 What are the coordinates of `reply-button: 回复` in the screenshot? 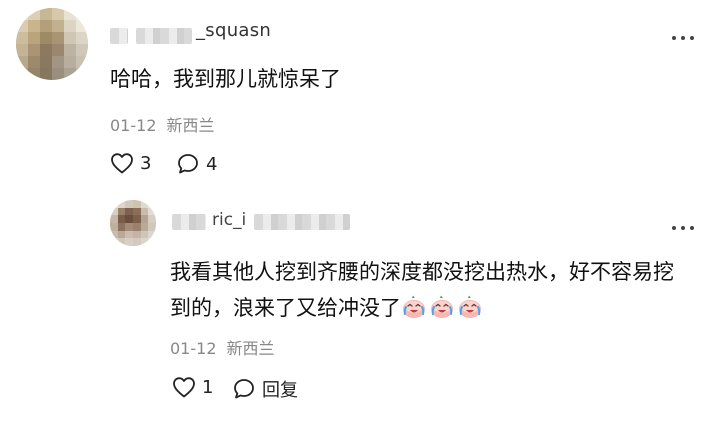 It's located at (265, 389).